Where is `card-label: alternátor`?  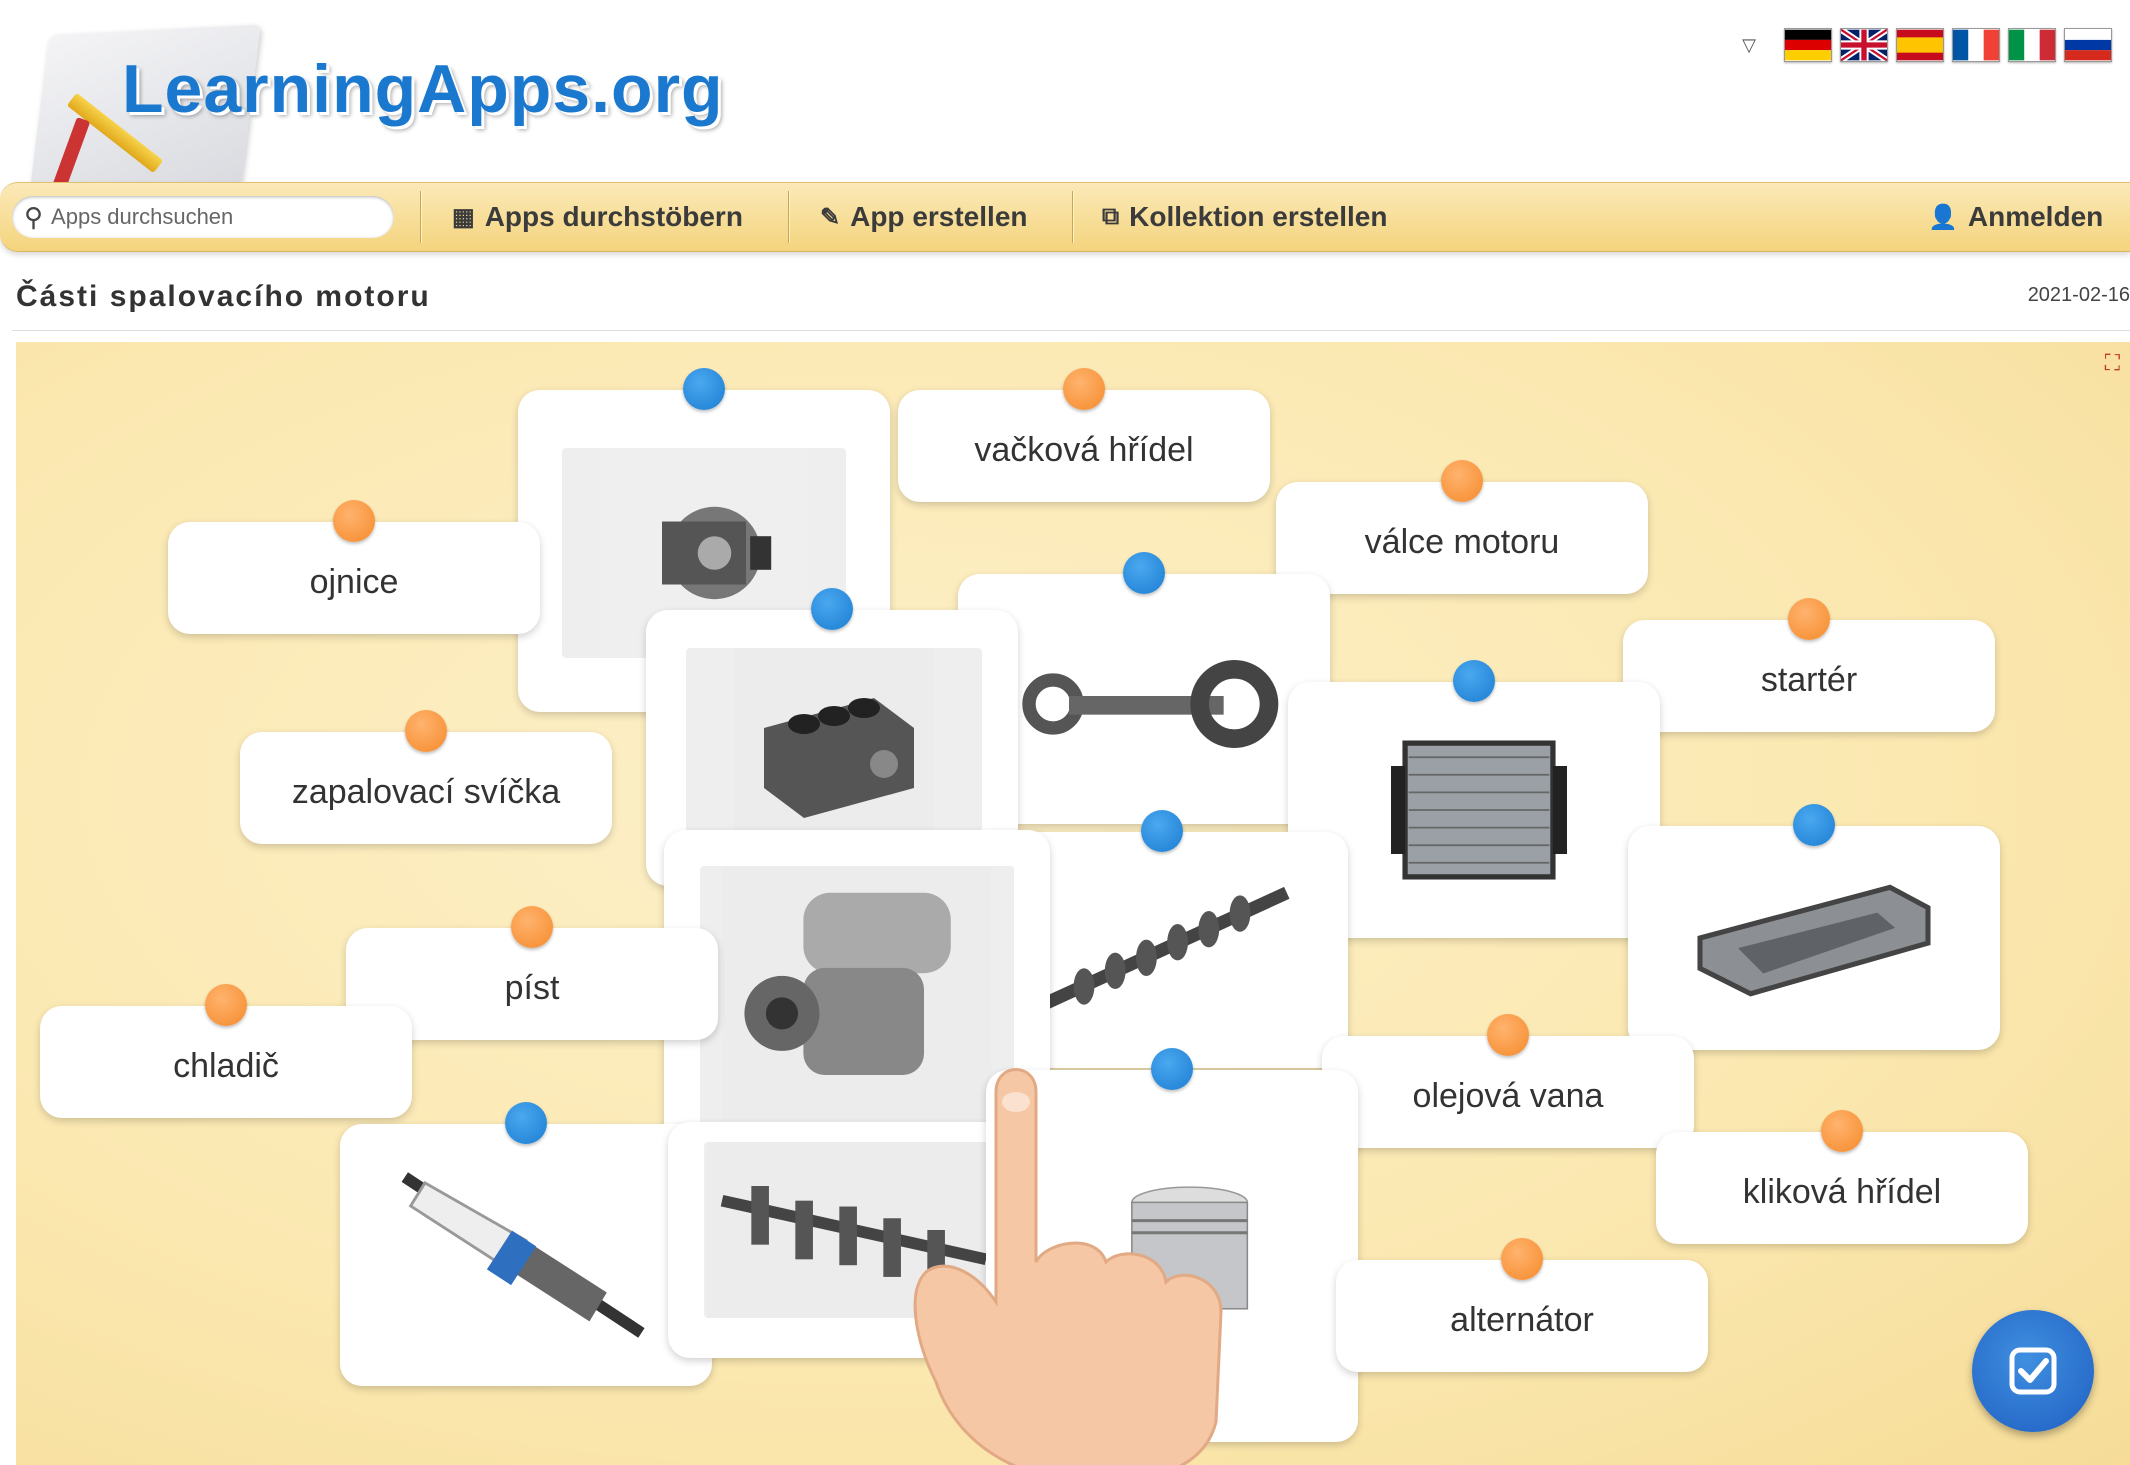 card-label: alternátor is located at coordinates (1522, 1319).